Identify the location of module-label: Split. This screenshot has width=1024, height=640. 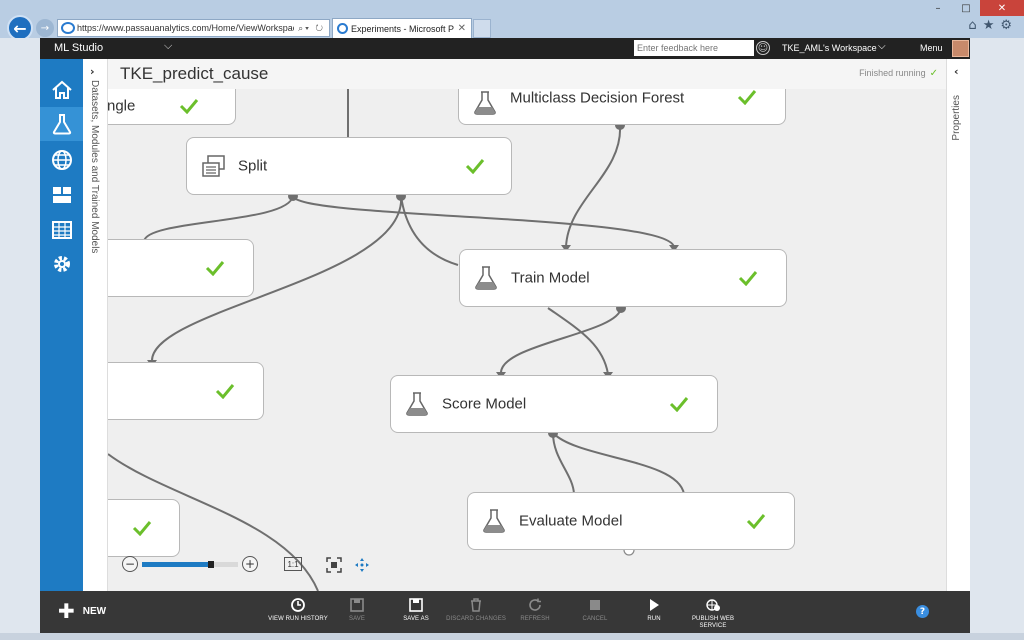
(253, 166).